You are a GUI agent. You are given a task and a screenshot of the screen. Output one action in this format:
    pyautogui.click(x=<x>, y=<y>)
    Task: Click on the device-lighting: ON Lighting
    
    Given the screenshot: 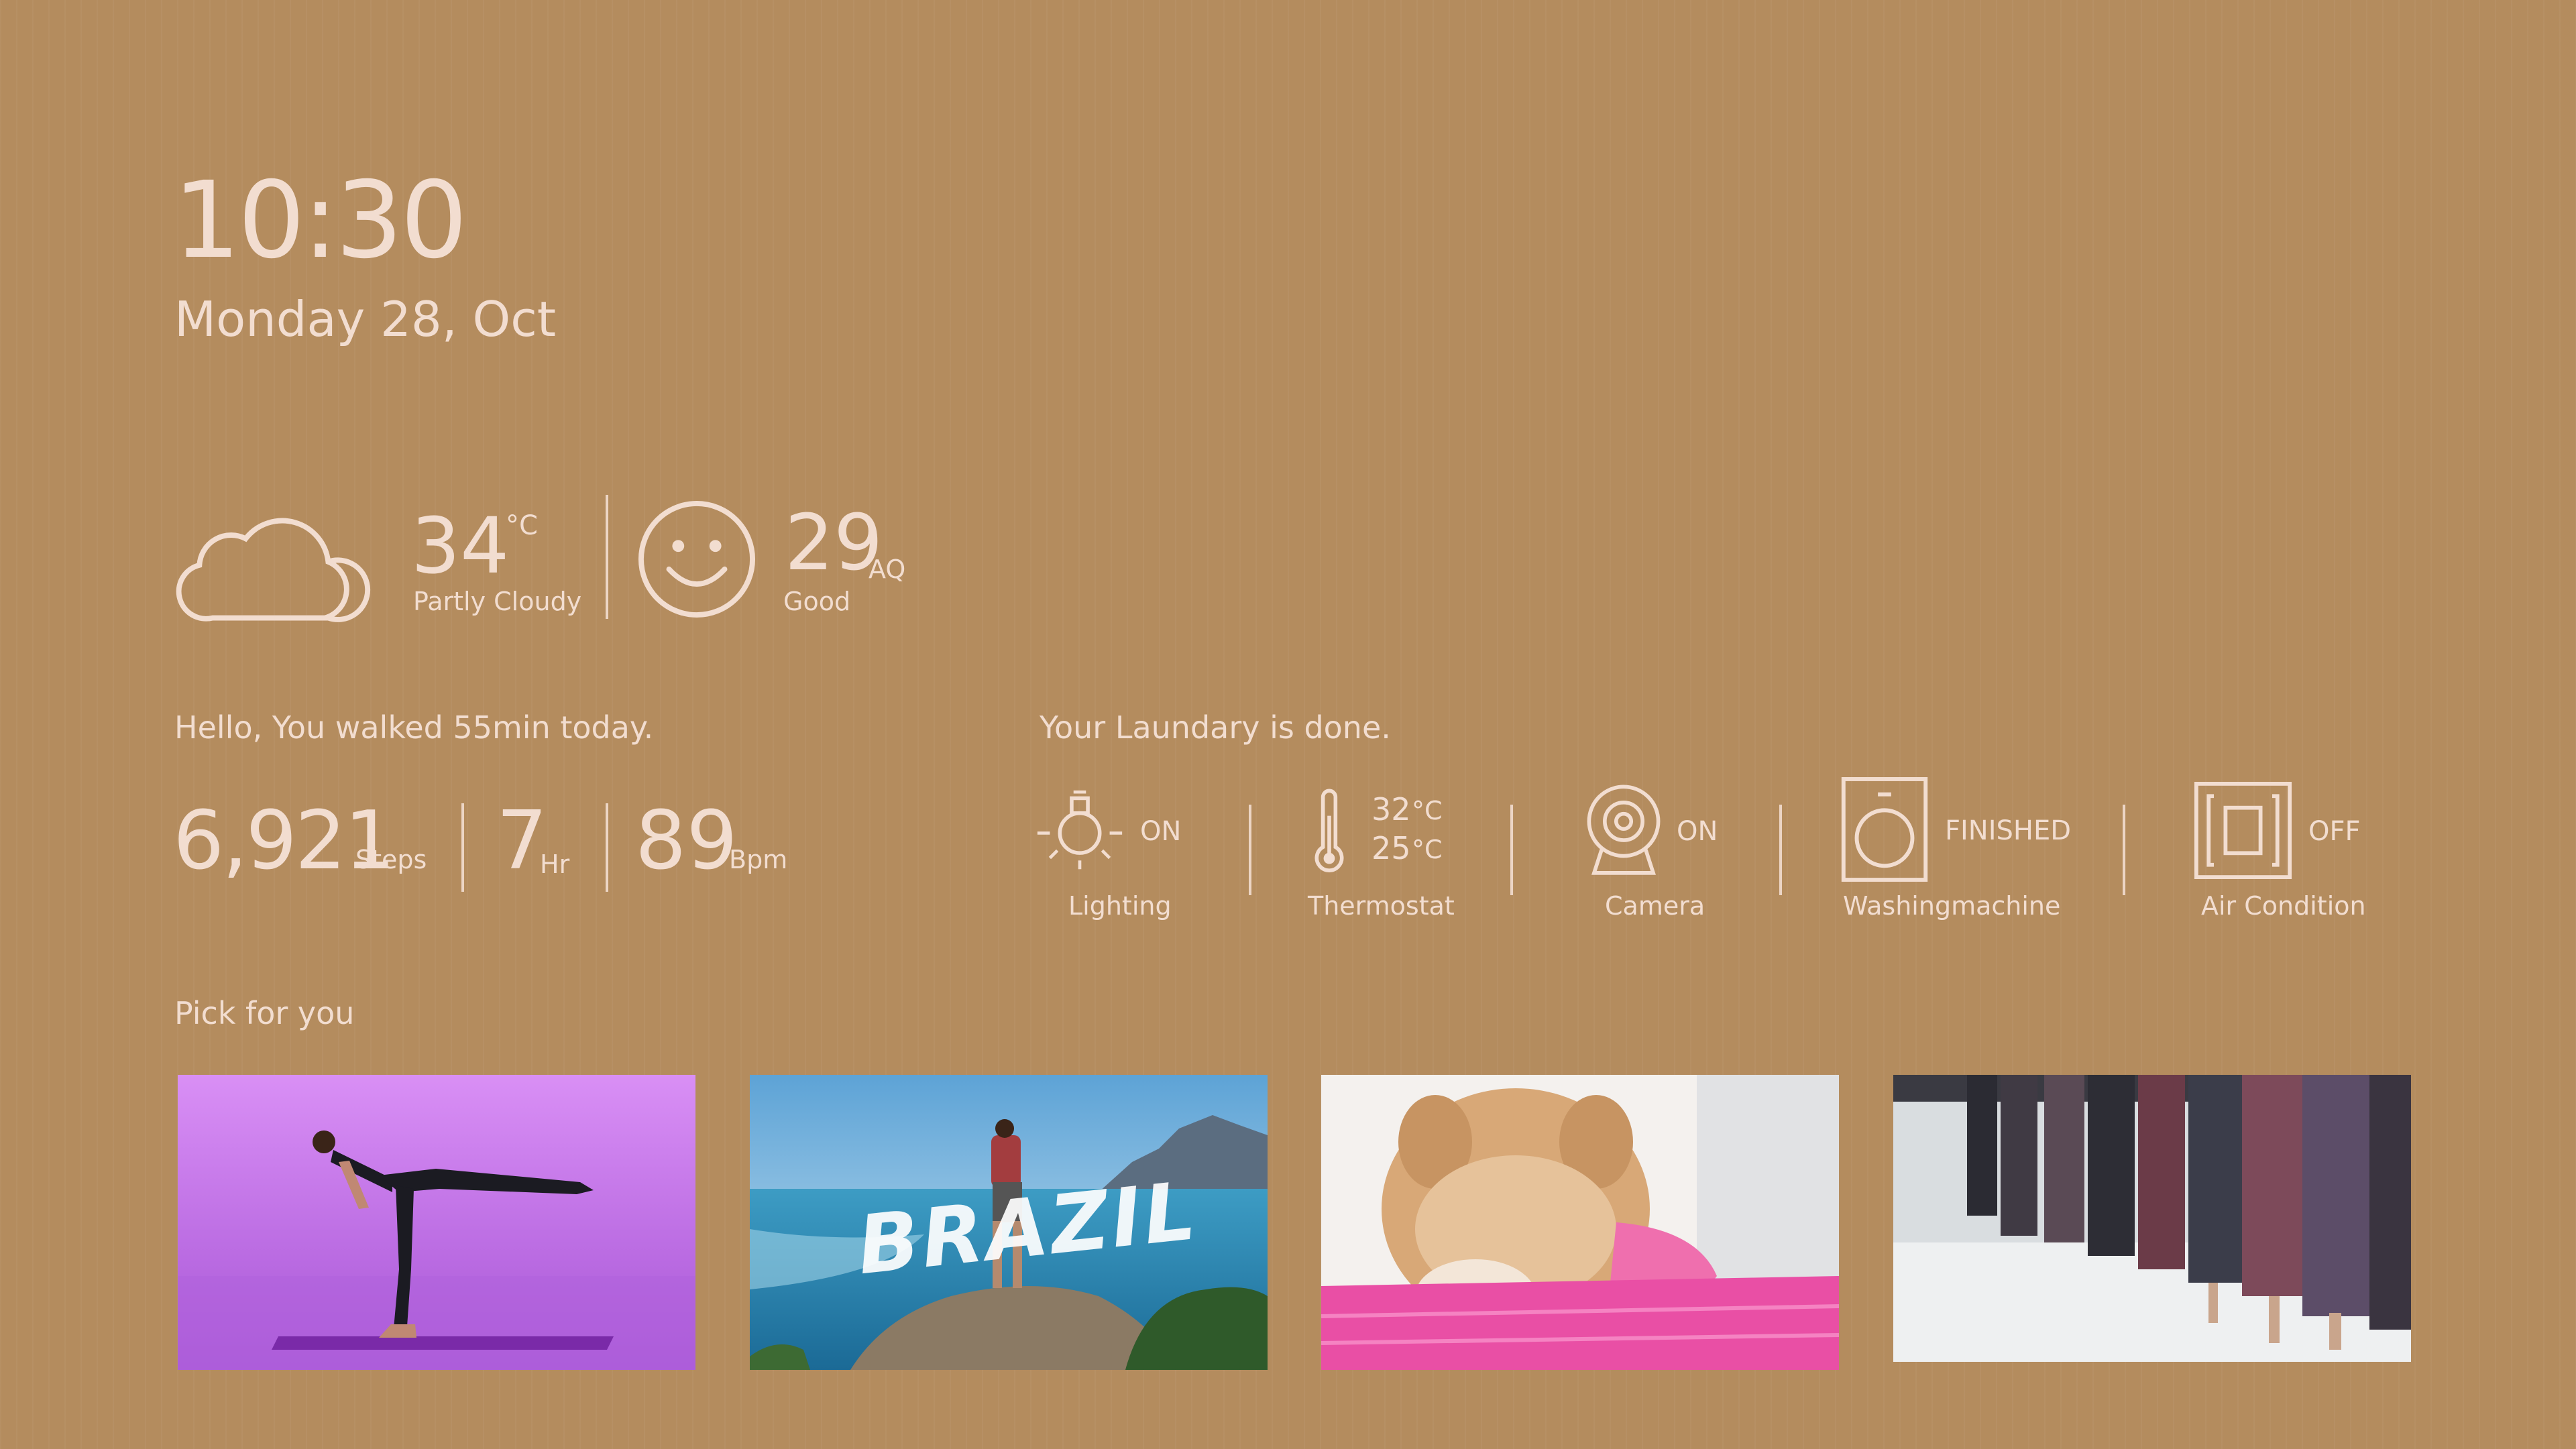 What is the action you would take?
    pyautogui.click(x=1113, y=852)
    